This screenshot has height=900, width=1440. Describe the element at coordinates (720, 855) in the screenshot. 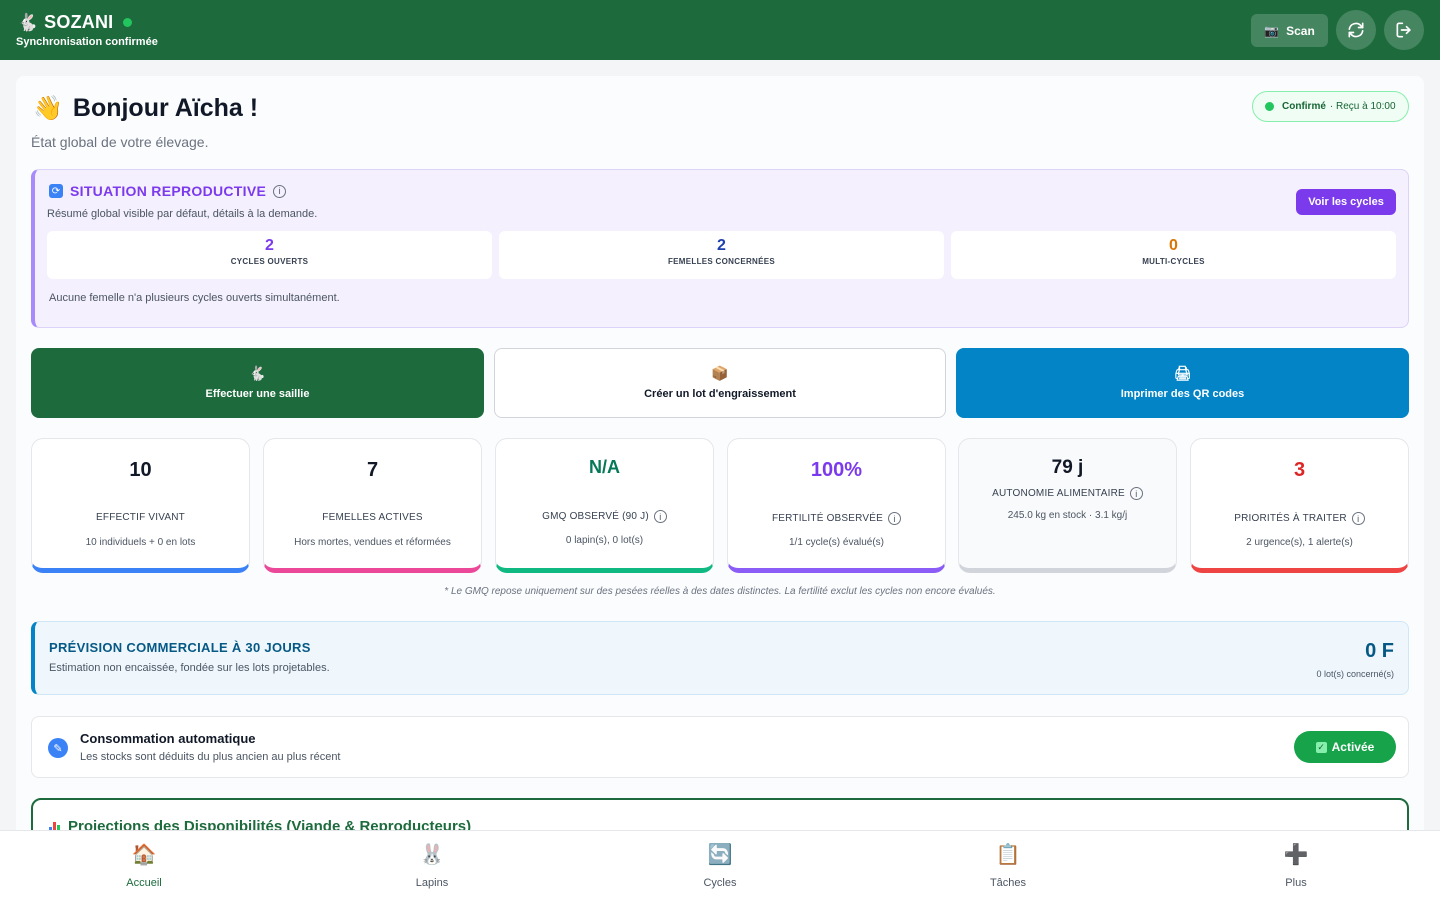

I see `cycle-icon: 🔄` at that location.